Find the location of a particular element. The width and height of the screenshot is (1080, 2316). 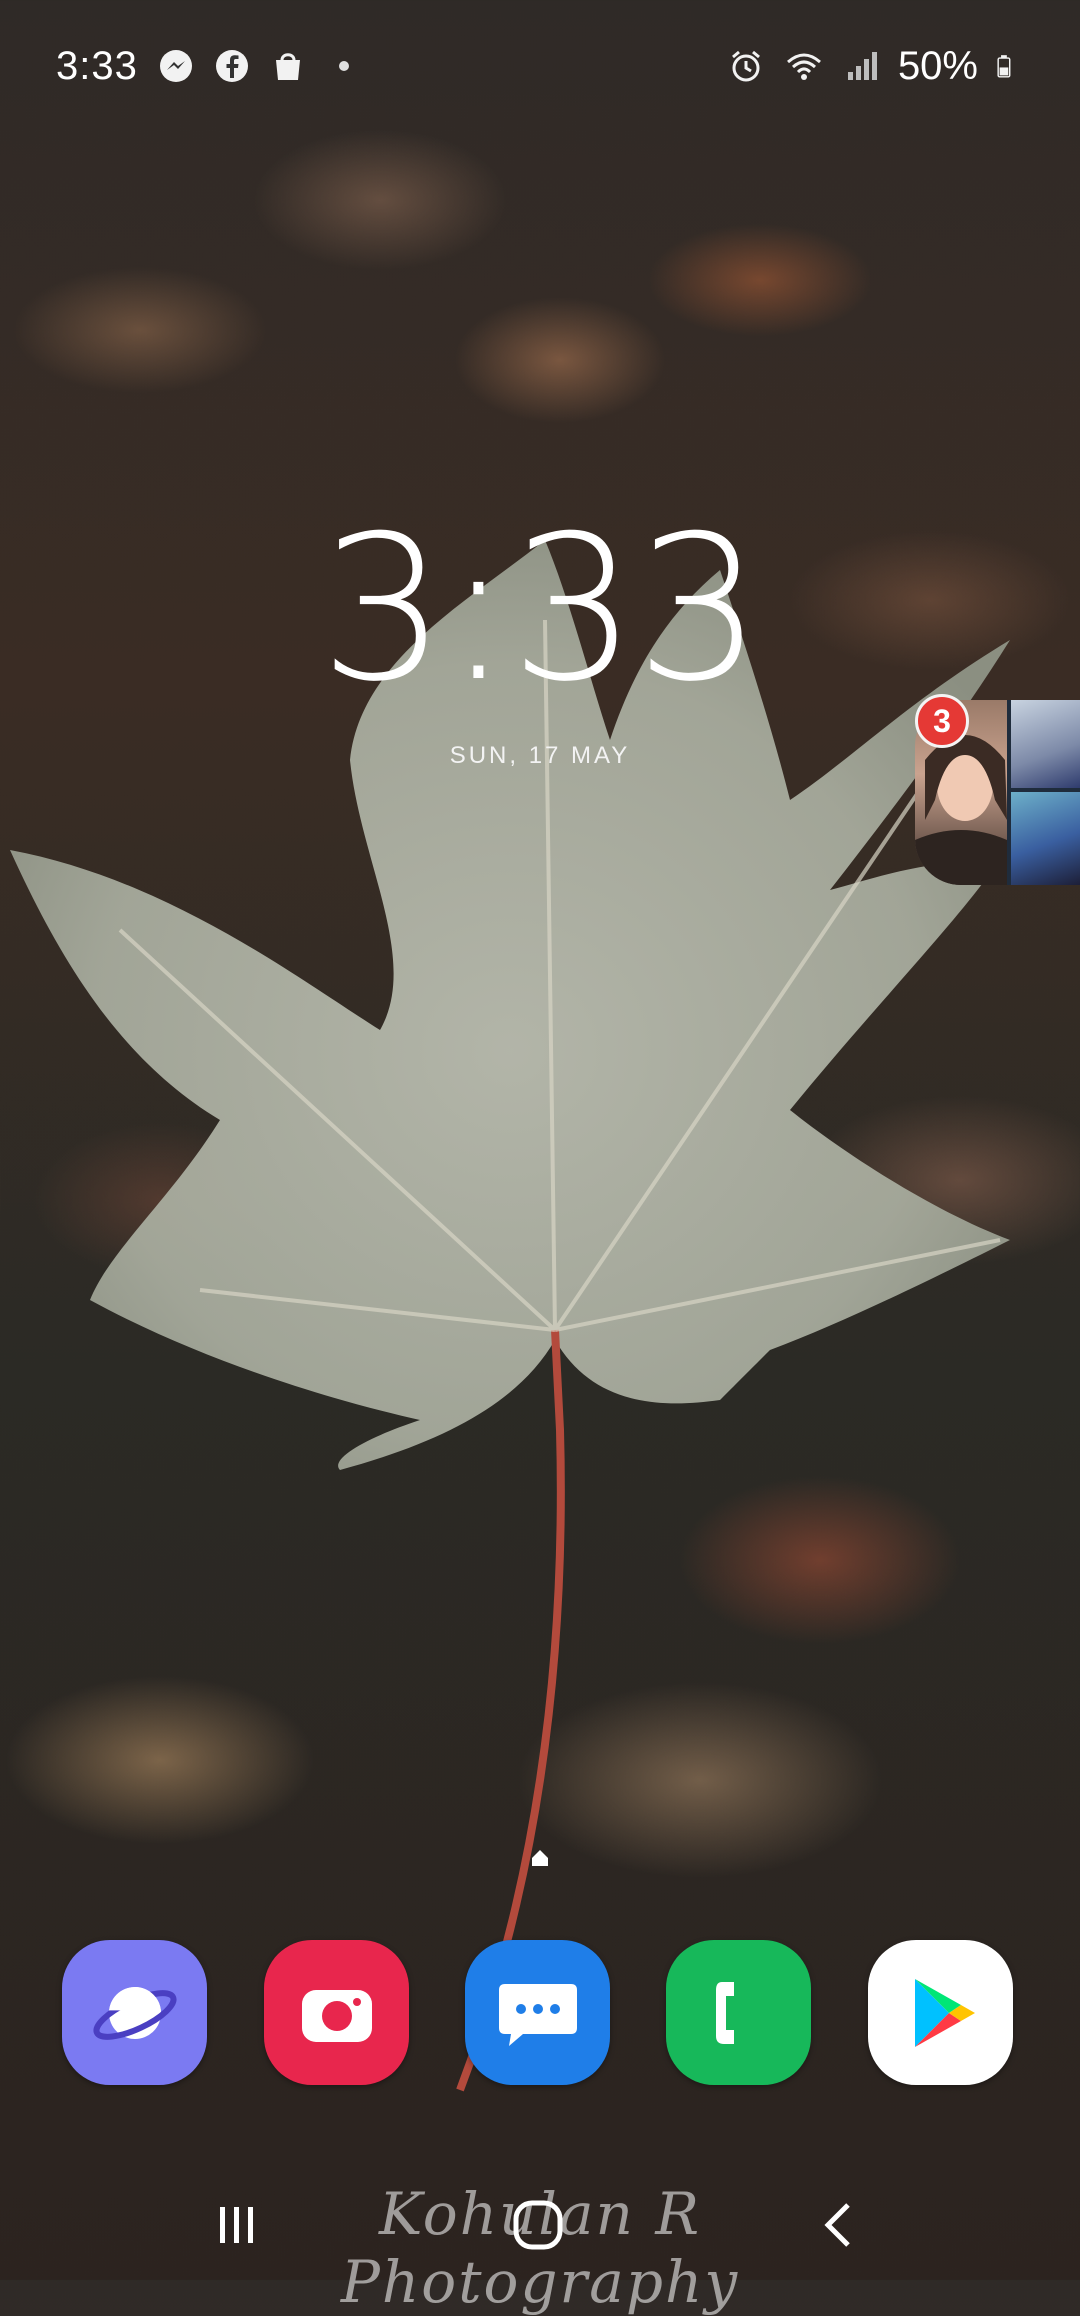

navigation-bar is located at coordinates (540, 2225).